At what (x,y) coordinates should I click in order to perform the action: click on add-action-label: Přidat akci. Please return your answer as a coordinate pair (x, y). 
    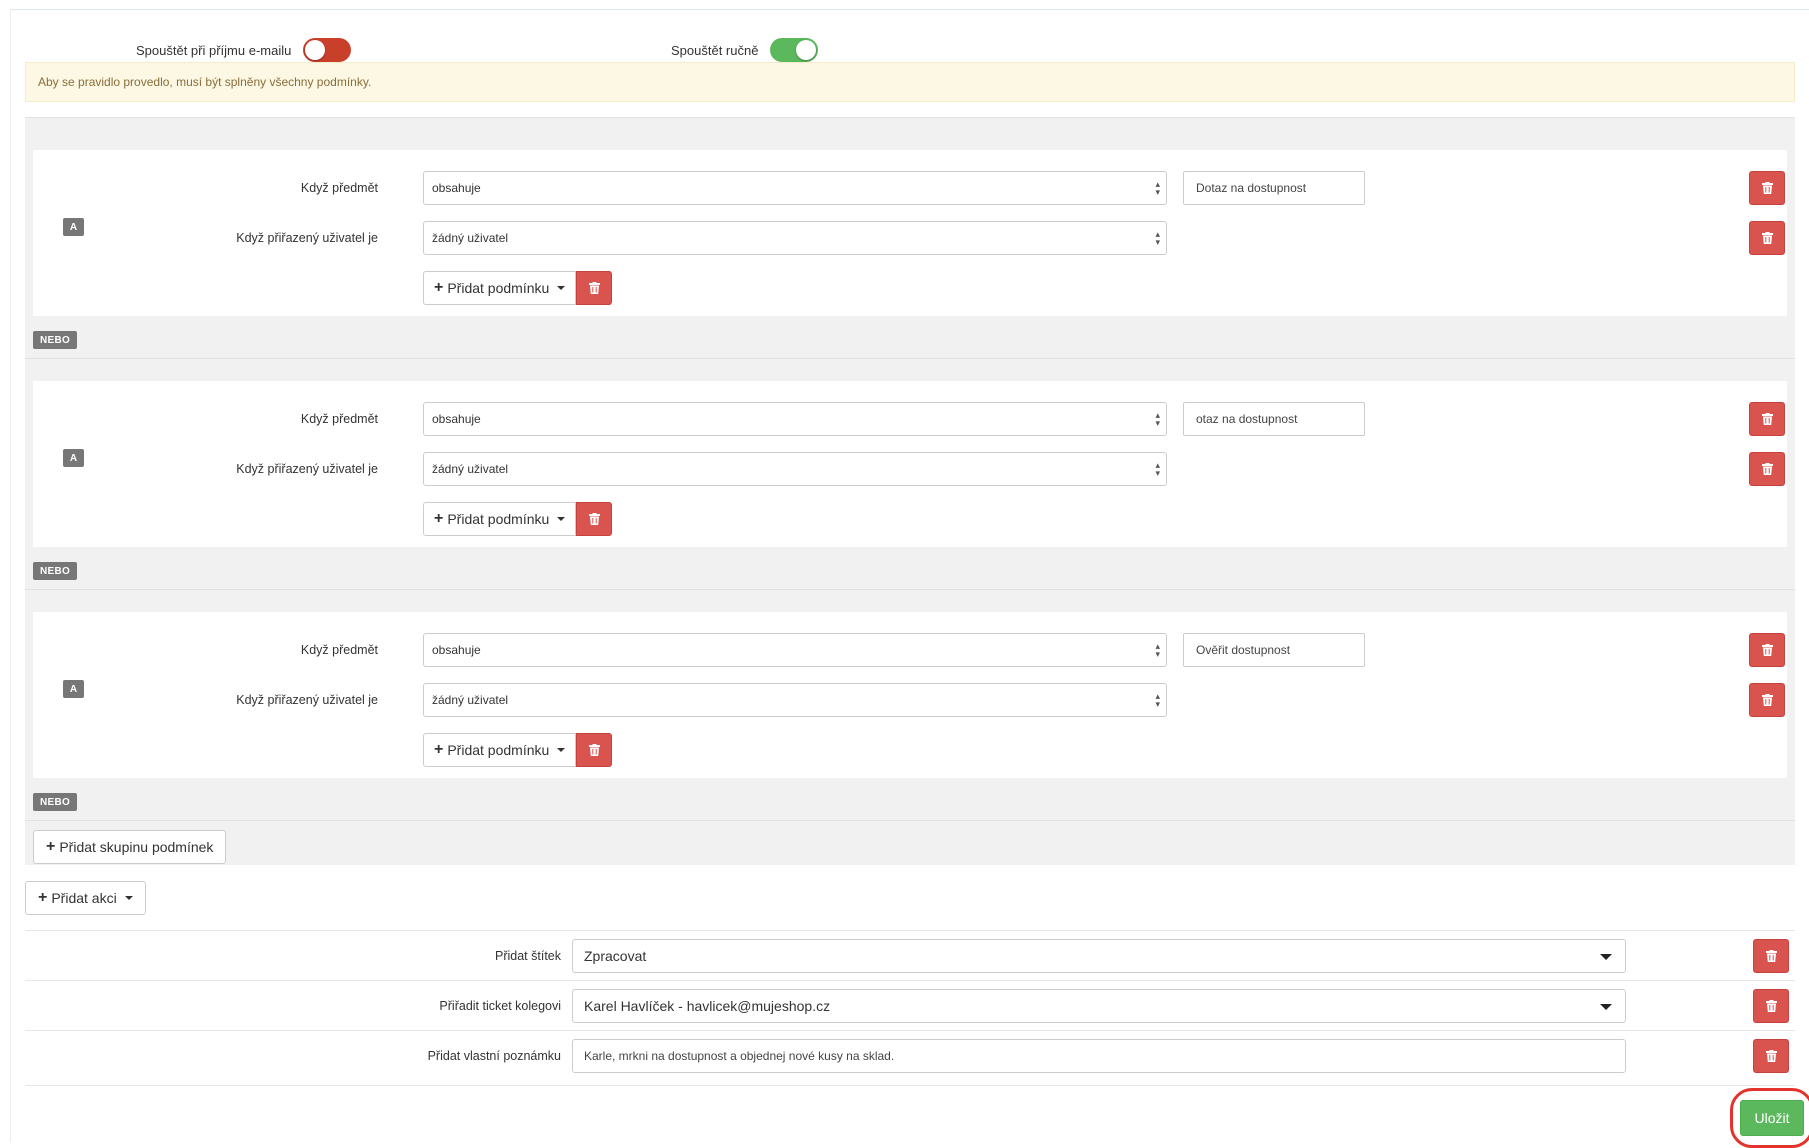
    Looking at the image, I should click on (84, 898).